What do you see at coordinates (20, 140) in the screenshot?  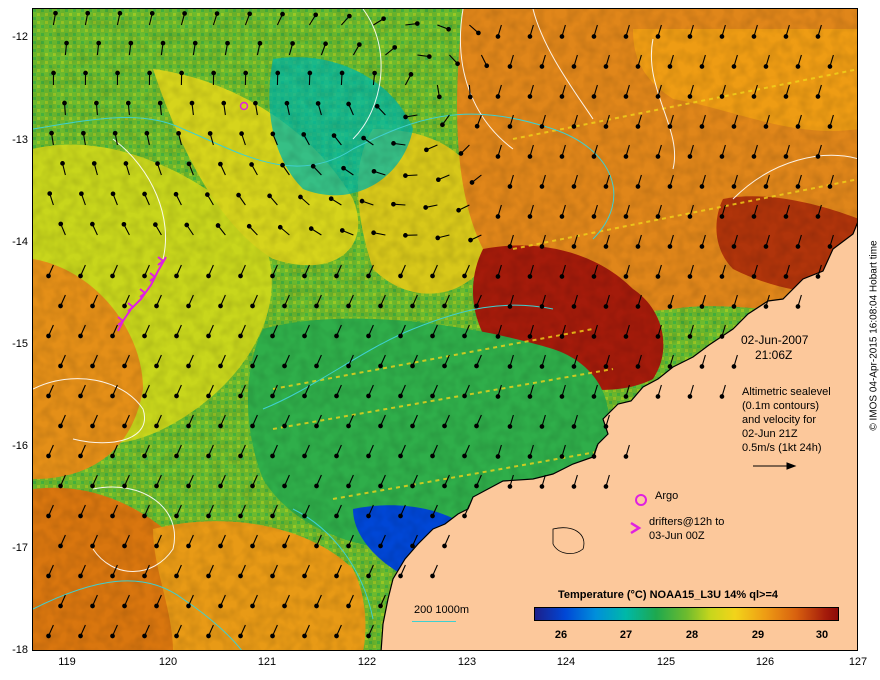 I see `lat-tick: -13` at bounding box center [20, 140].